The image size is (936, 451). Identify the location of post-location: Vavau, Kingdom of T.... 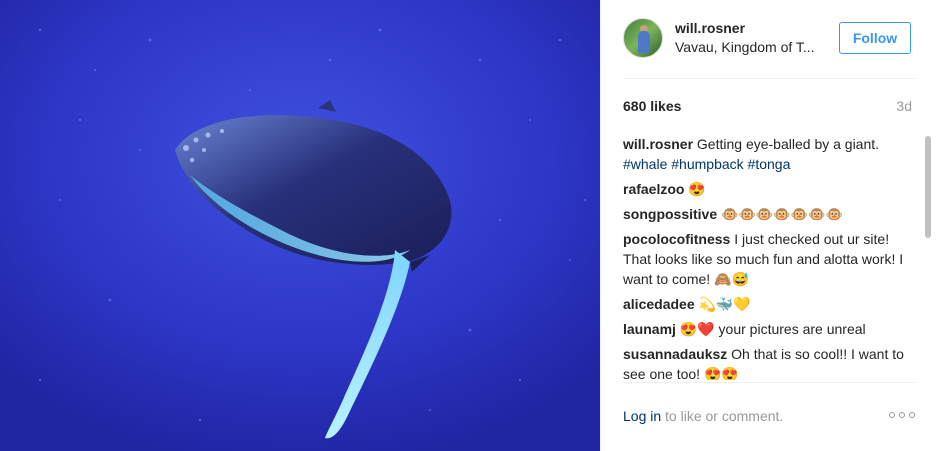
(751, 47).